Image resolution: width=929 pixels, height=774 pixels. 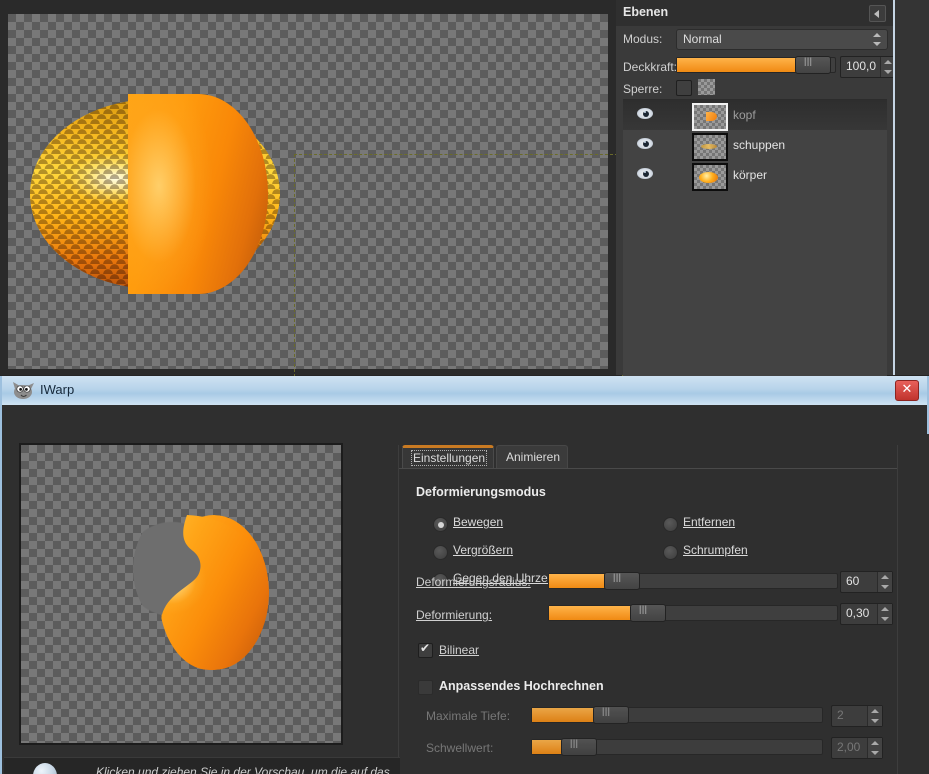 I want to click on section-title: Deformierungsmodus, so click(x=481, y=492).